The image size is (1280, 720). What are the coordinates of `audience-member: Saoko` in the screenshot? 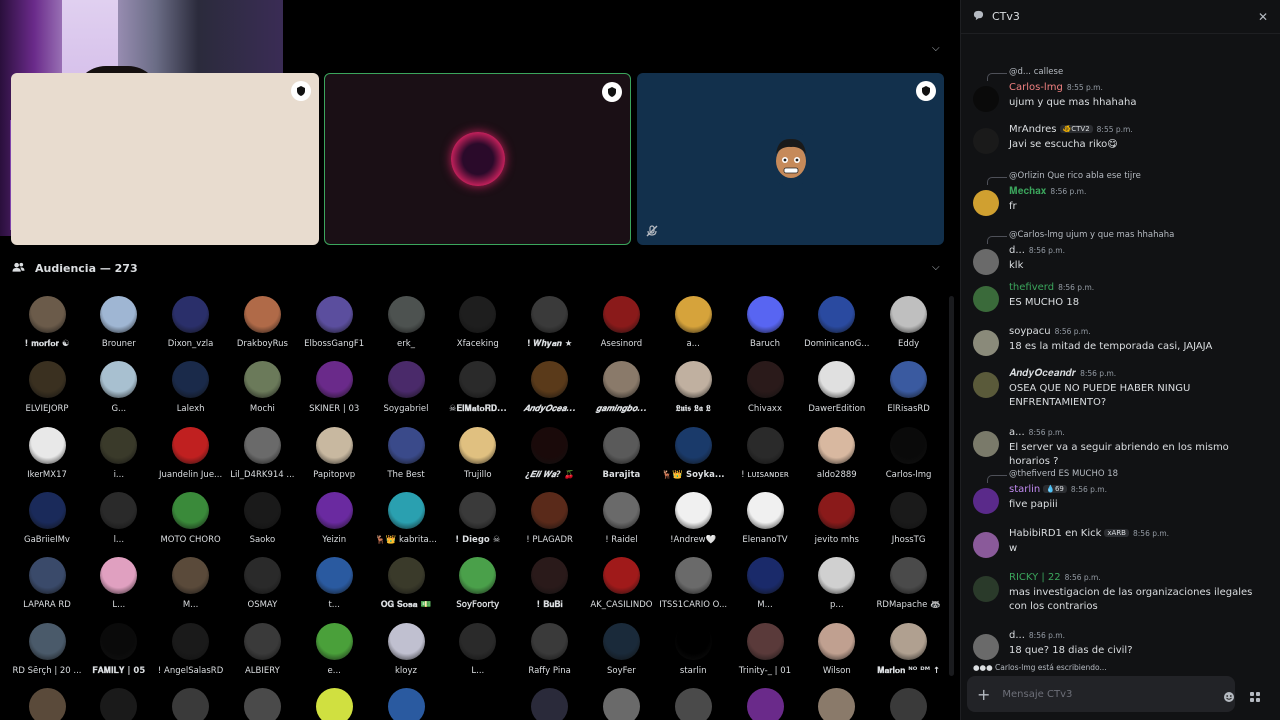 It's located at (262, 520).